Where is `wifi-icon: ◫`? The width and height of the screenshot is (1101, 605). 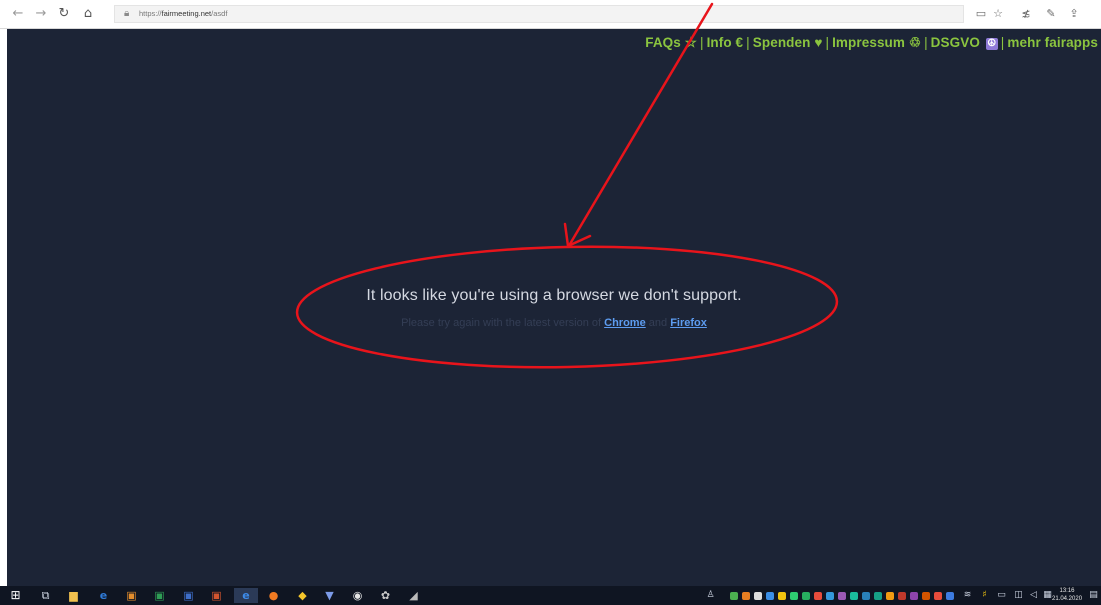 wifi-icon: ◫ is located at coordinates (1018, 595).